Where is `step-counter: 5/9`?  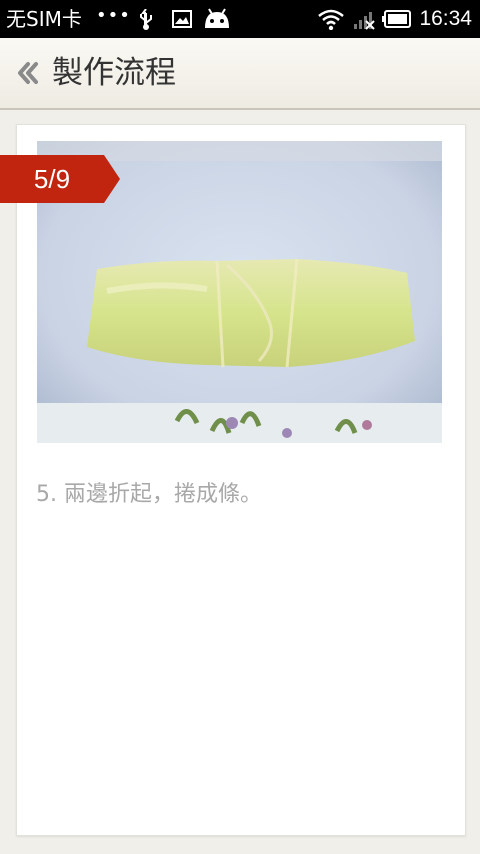
step-counter: 5/9 is located at coordinates (52, 179).